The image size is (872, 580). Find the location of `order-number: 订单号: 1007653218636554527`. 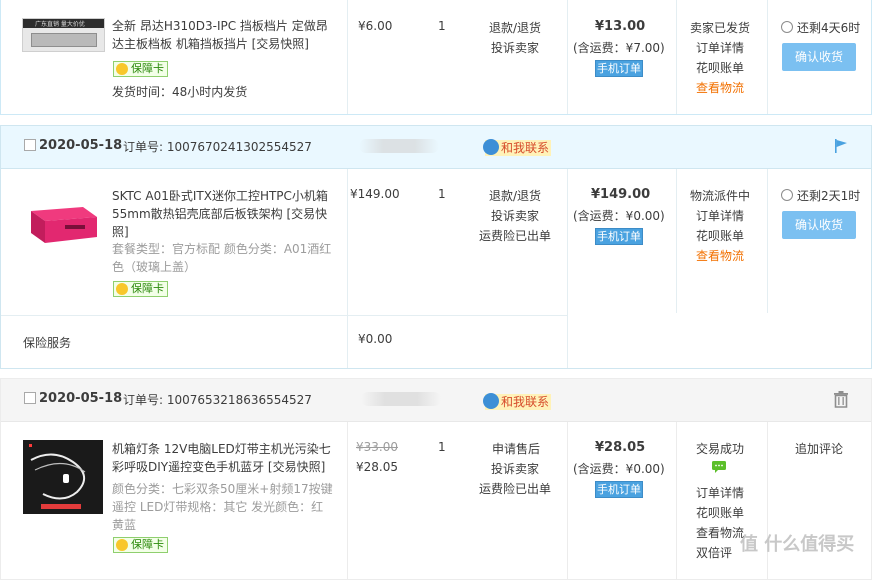

order-number: 订单号: 1007653218636554527 is located at coordinates (217, 400).